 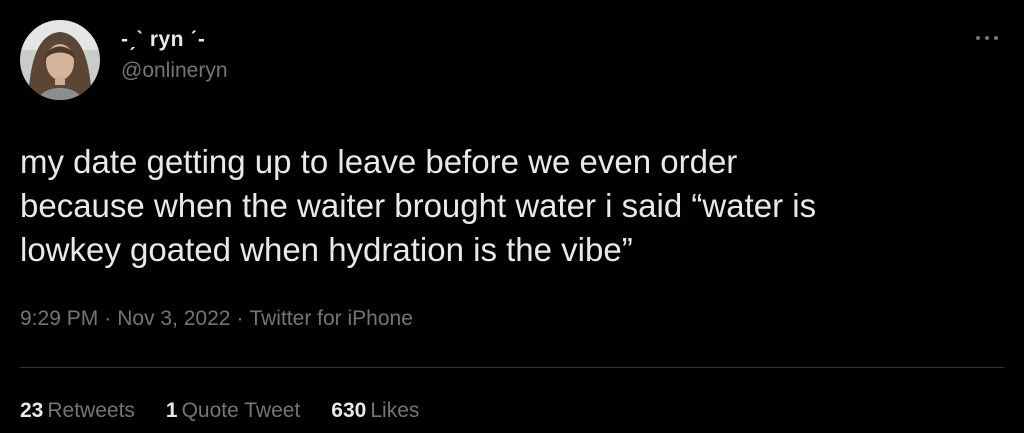 What do you see at coordinates (987, 38) in the screenshot?
I see `more-horizontal-icon` at bounding box center [987, 38].